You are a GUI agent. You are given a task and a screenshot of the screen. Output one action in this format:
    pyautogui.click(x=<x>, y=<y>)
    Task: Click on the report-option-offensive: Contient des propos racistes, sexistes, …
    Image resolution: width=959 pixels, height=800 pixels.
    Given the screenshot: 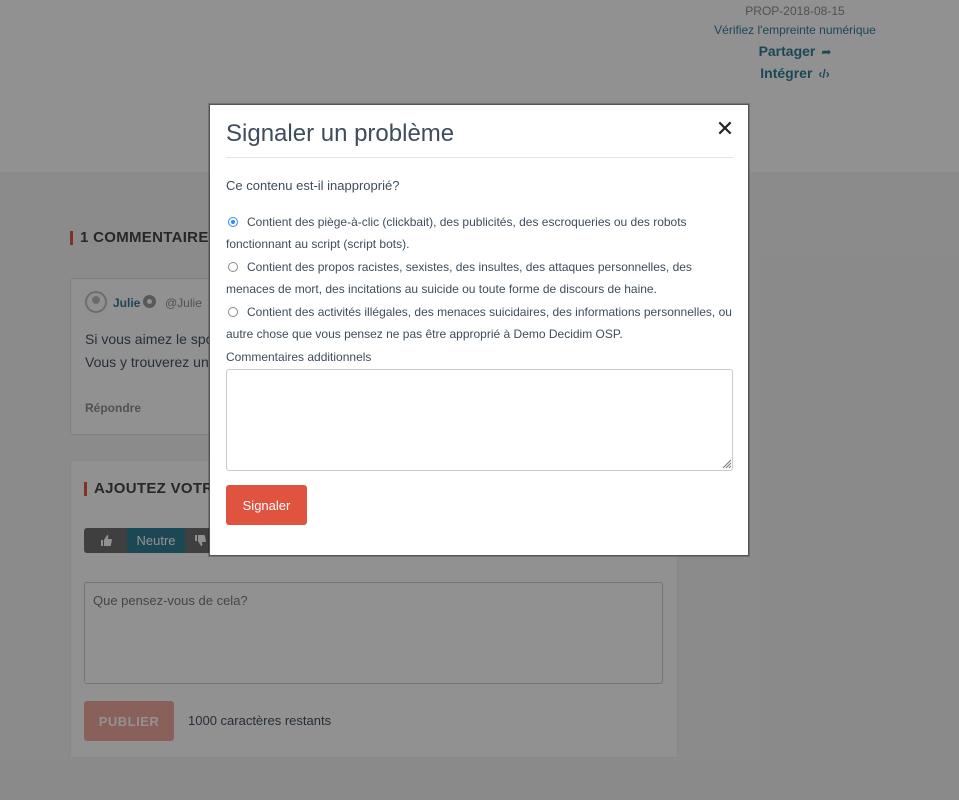 What is the action you would take?
    pyautogui.click(x=481, y=278)
    